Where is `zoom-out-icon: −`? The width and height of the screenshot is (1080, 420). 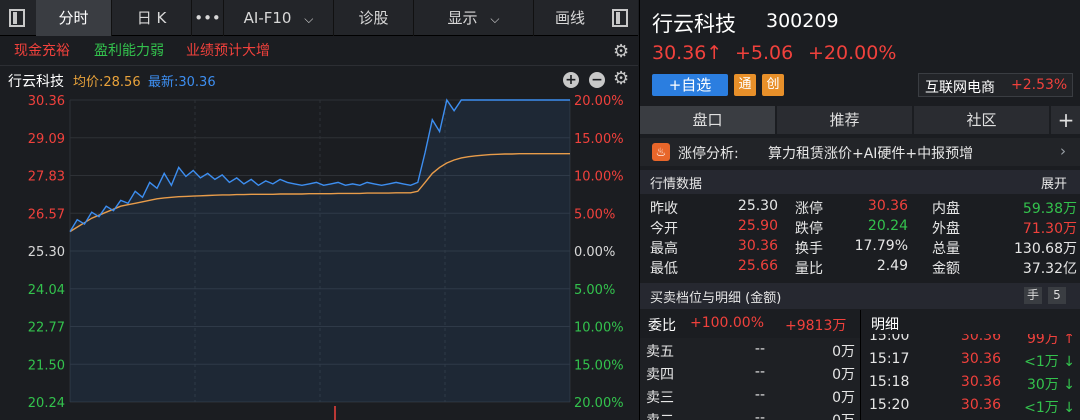
zoom-out-icon: − is located at coordinates (597, 80).